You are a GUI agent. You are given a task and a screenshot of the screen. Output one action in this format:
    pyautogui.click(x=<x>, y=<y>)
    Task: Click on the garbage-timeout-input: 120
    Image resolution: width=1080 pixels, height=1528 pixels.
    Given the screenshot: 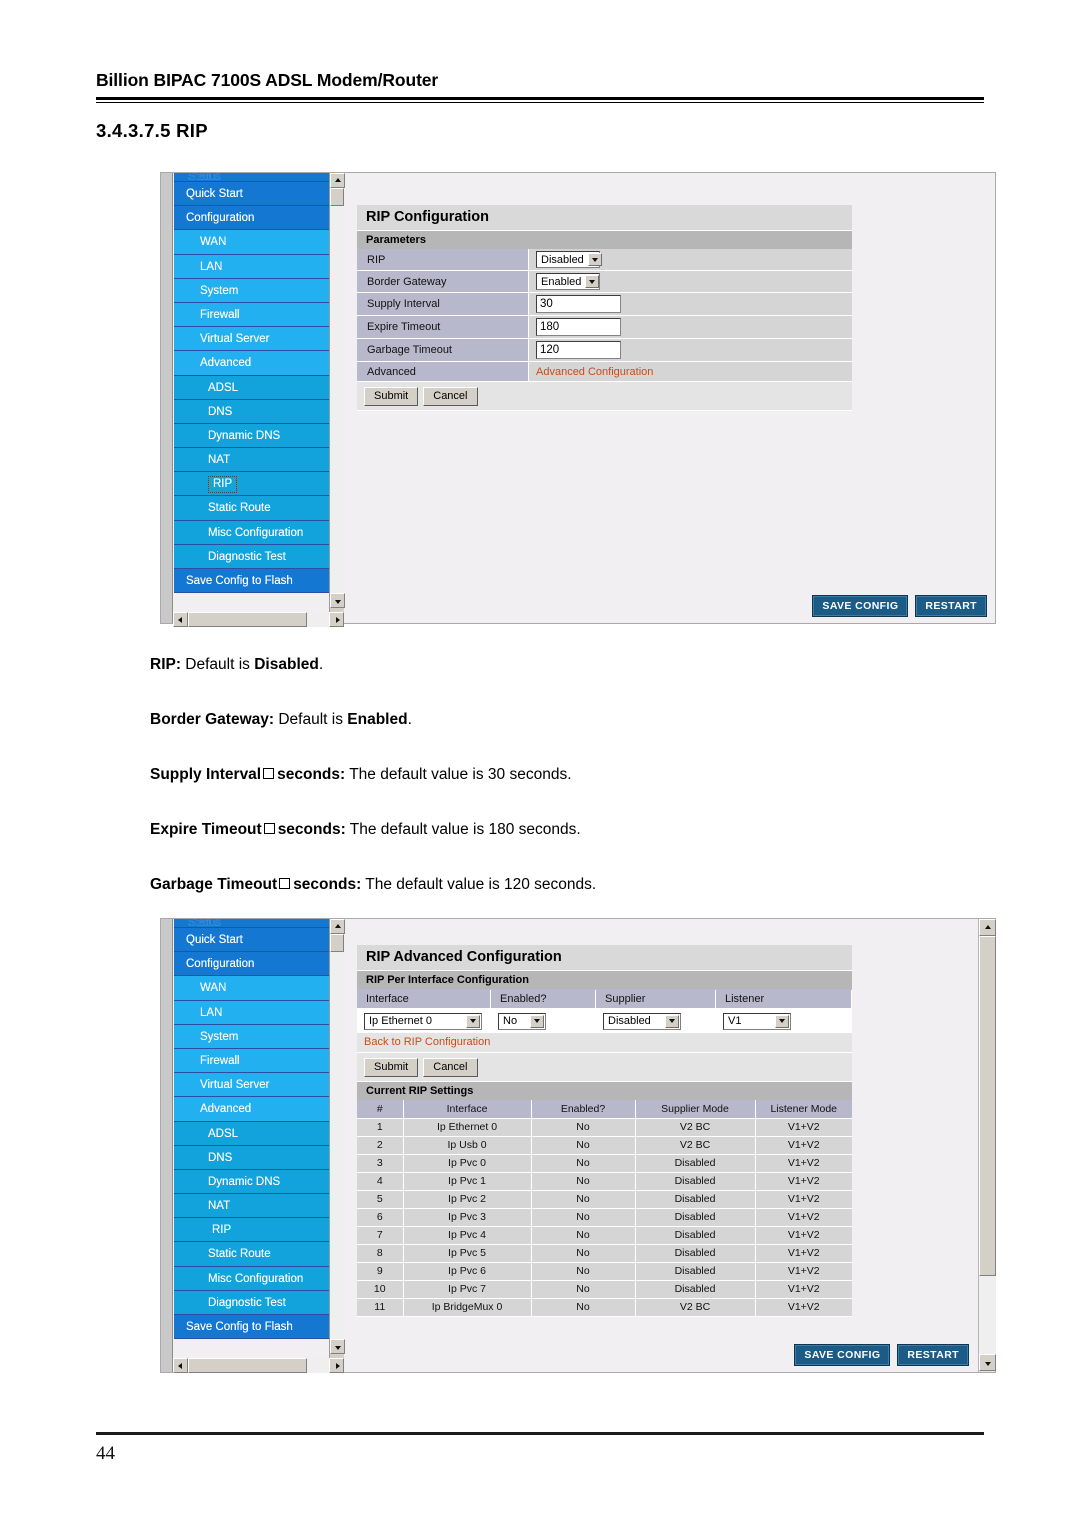 What is the action you would take?
    pyautogui.click(x=578, y=350)
    